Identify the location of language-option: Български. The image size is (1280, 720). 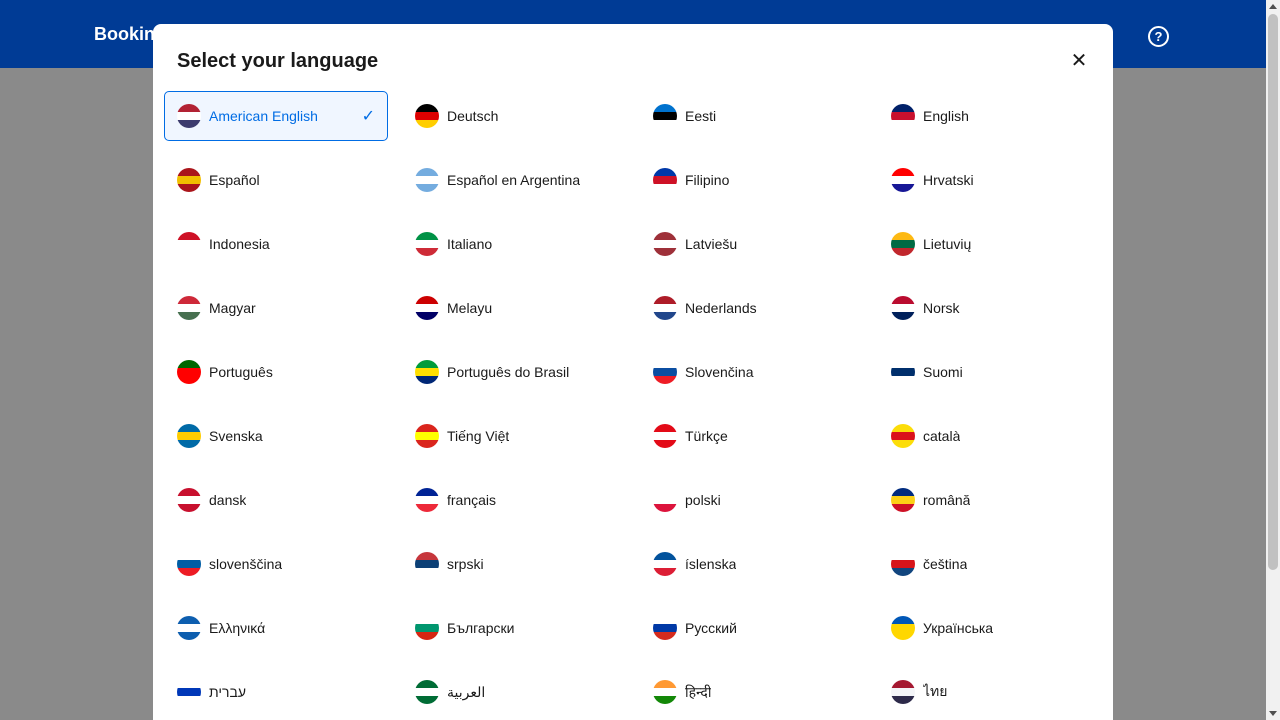
(514, 628).